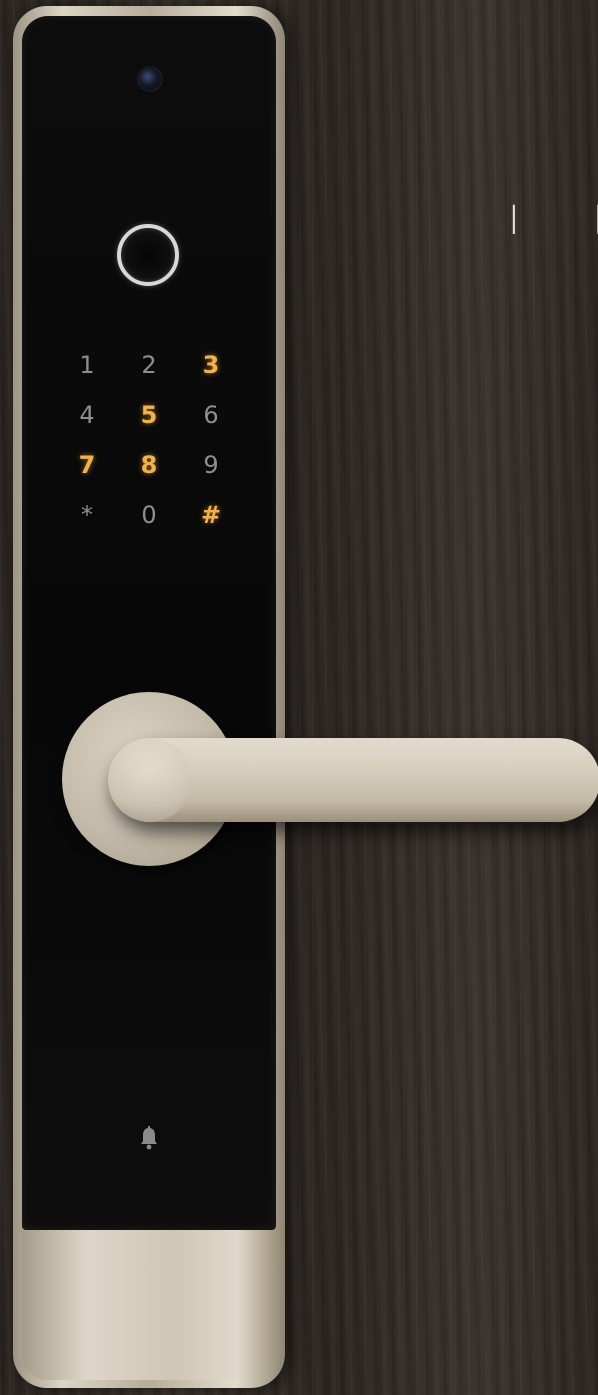 The image size is (598, 1395). Describe the element at coordinates (149, 470) in the screenshot. I see `keypad-key: 8` at that location.